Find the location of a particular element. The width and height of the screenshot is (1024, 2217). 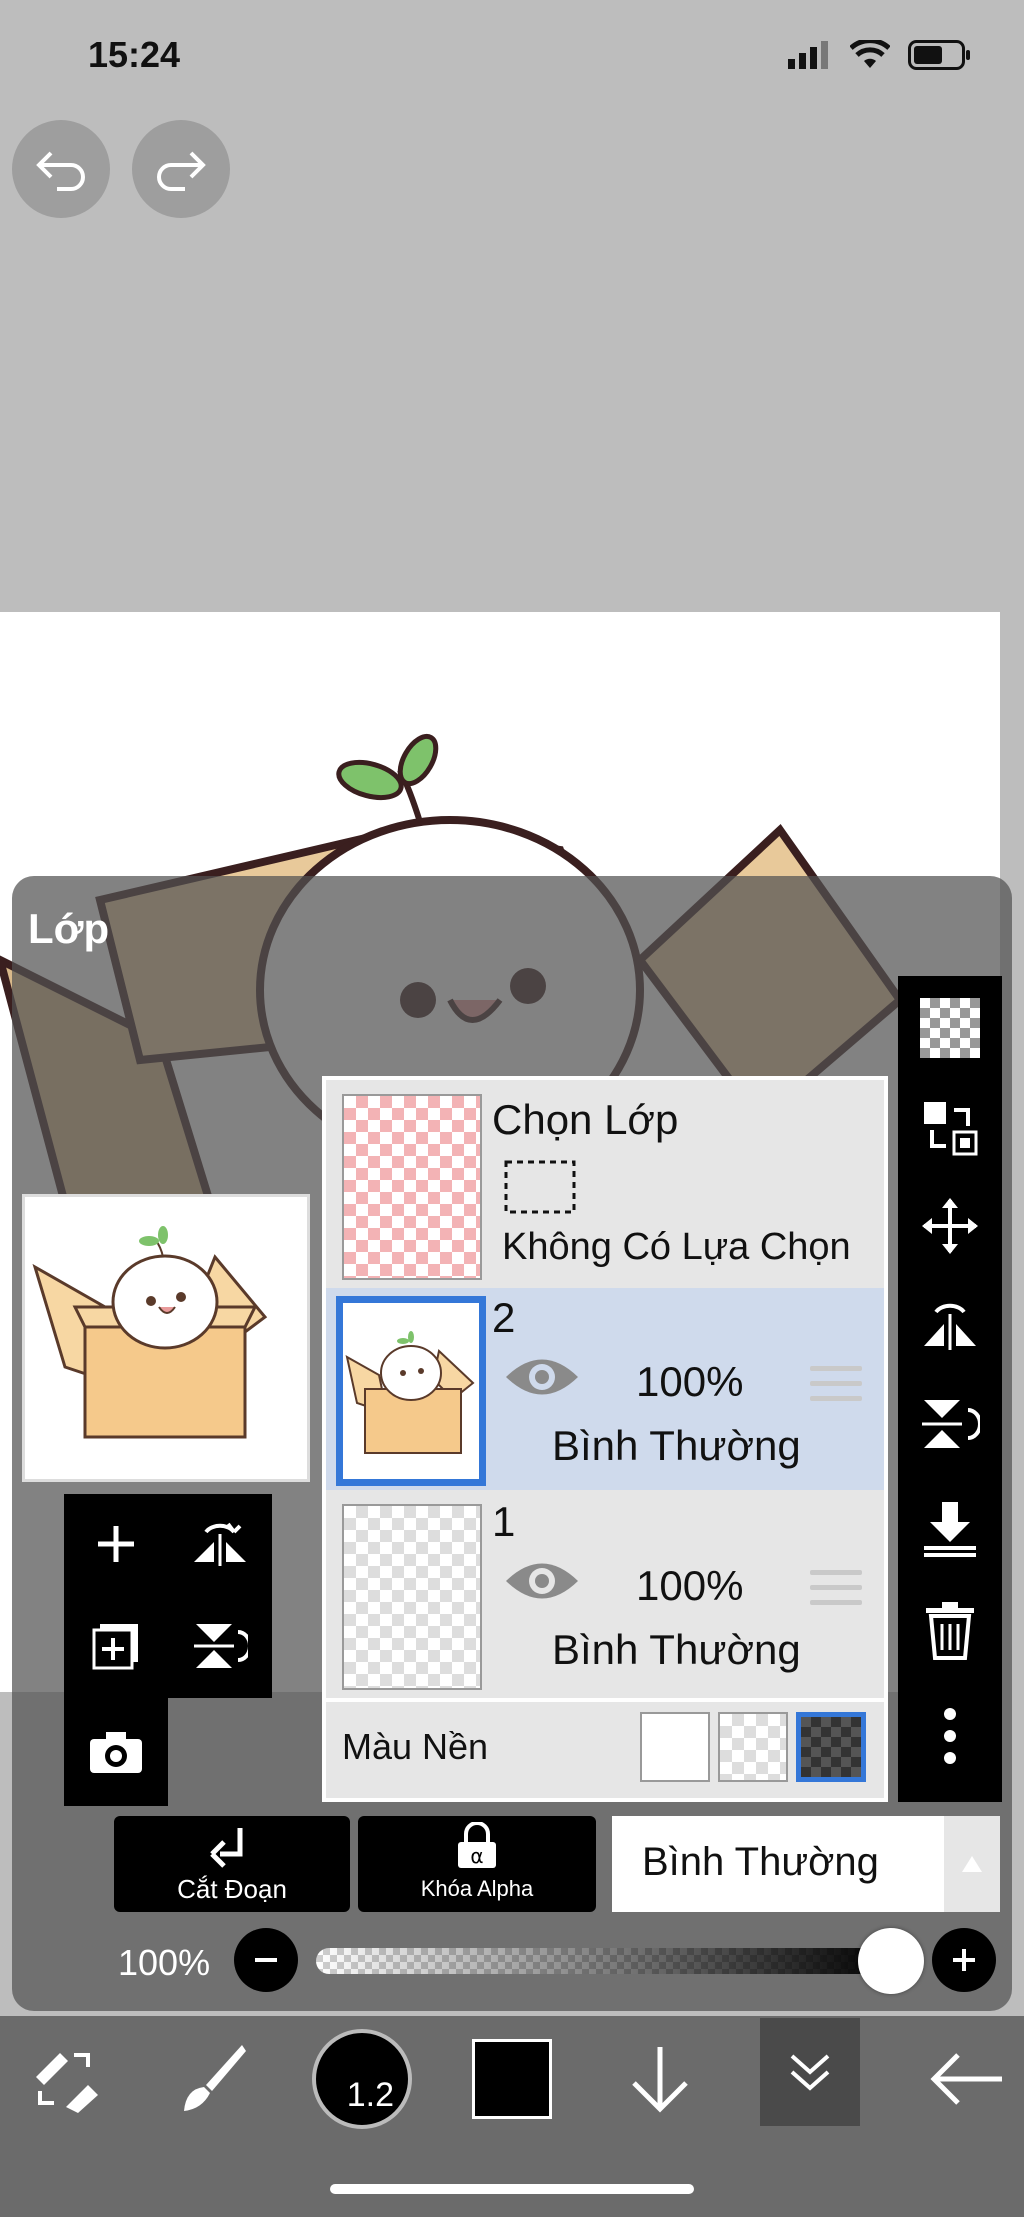

blend-mode-select: Bình Thường is located at coordinates (806, 1864).